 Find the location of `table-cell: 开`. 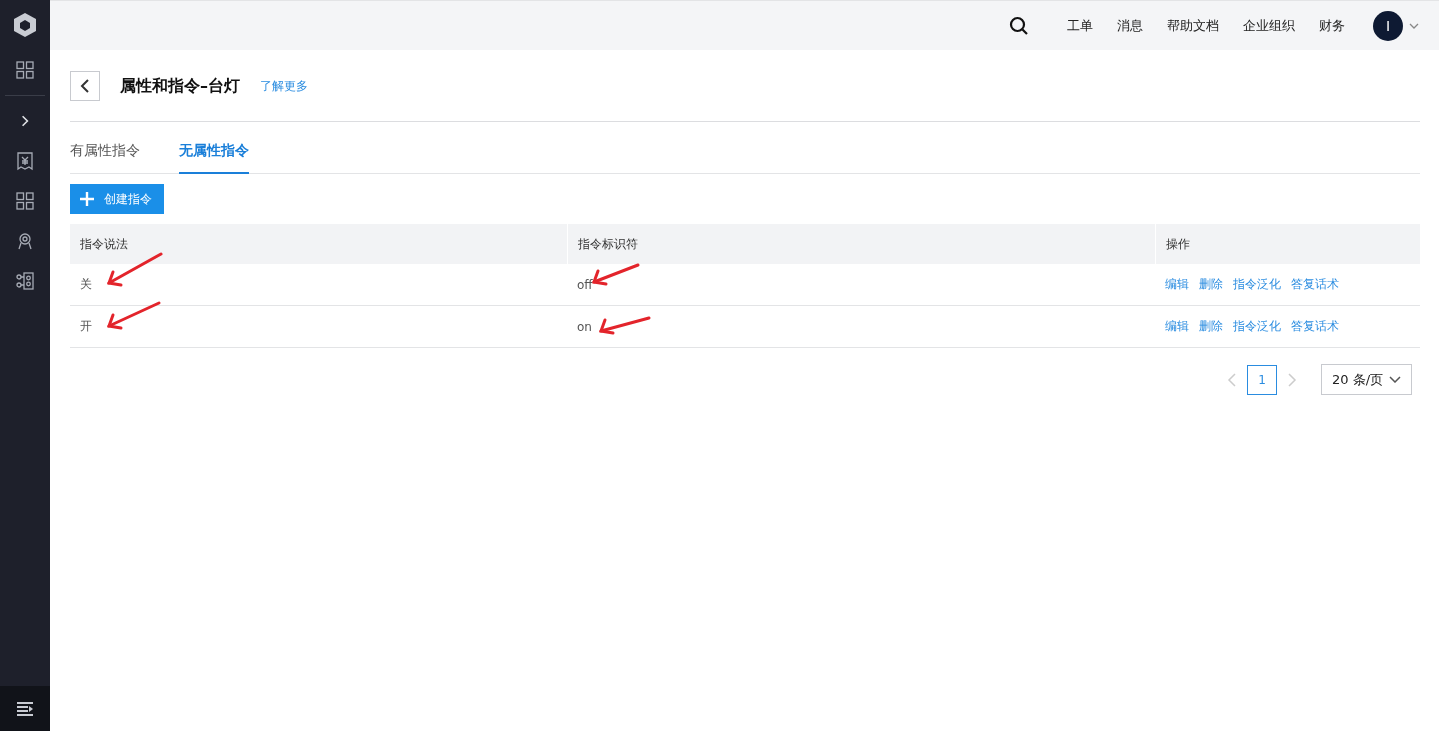

table-cell: 开 is located at coordinates (318, 326).